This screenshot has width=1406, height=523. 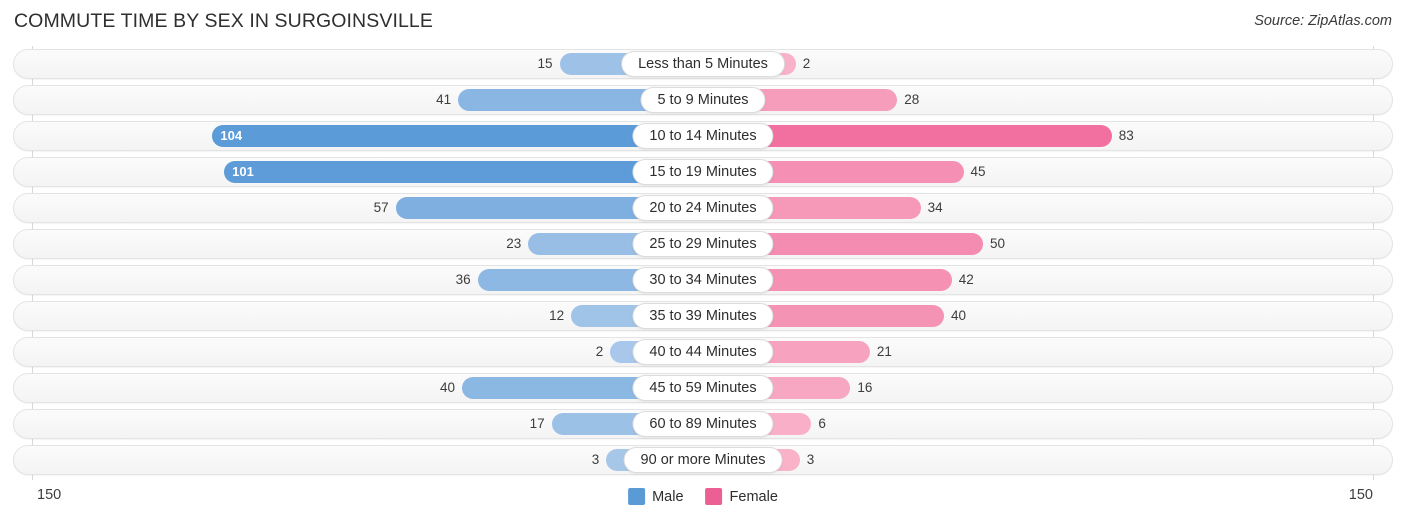 I want to click on chart-row: 15 2 Less than 5 Minutes, so click(x=703, y=64).